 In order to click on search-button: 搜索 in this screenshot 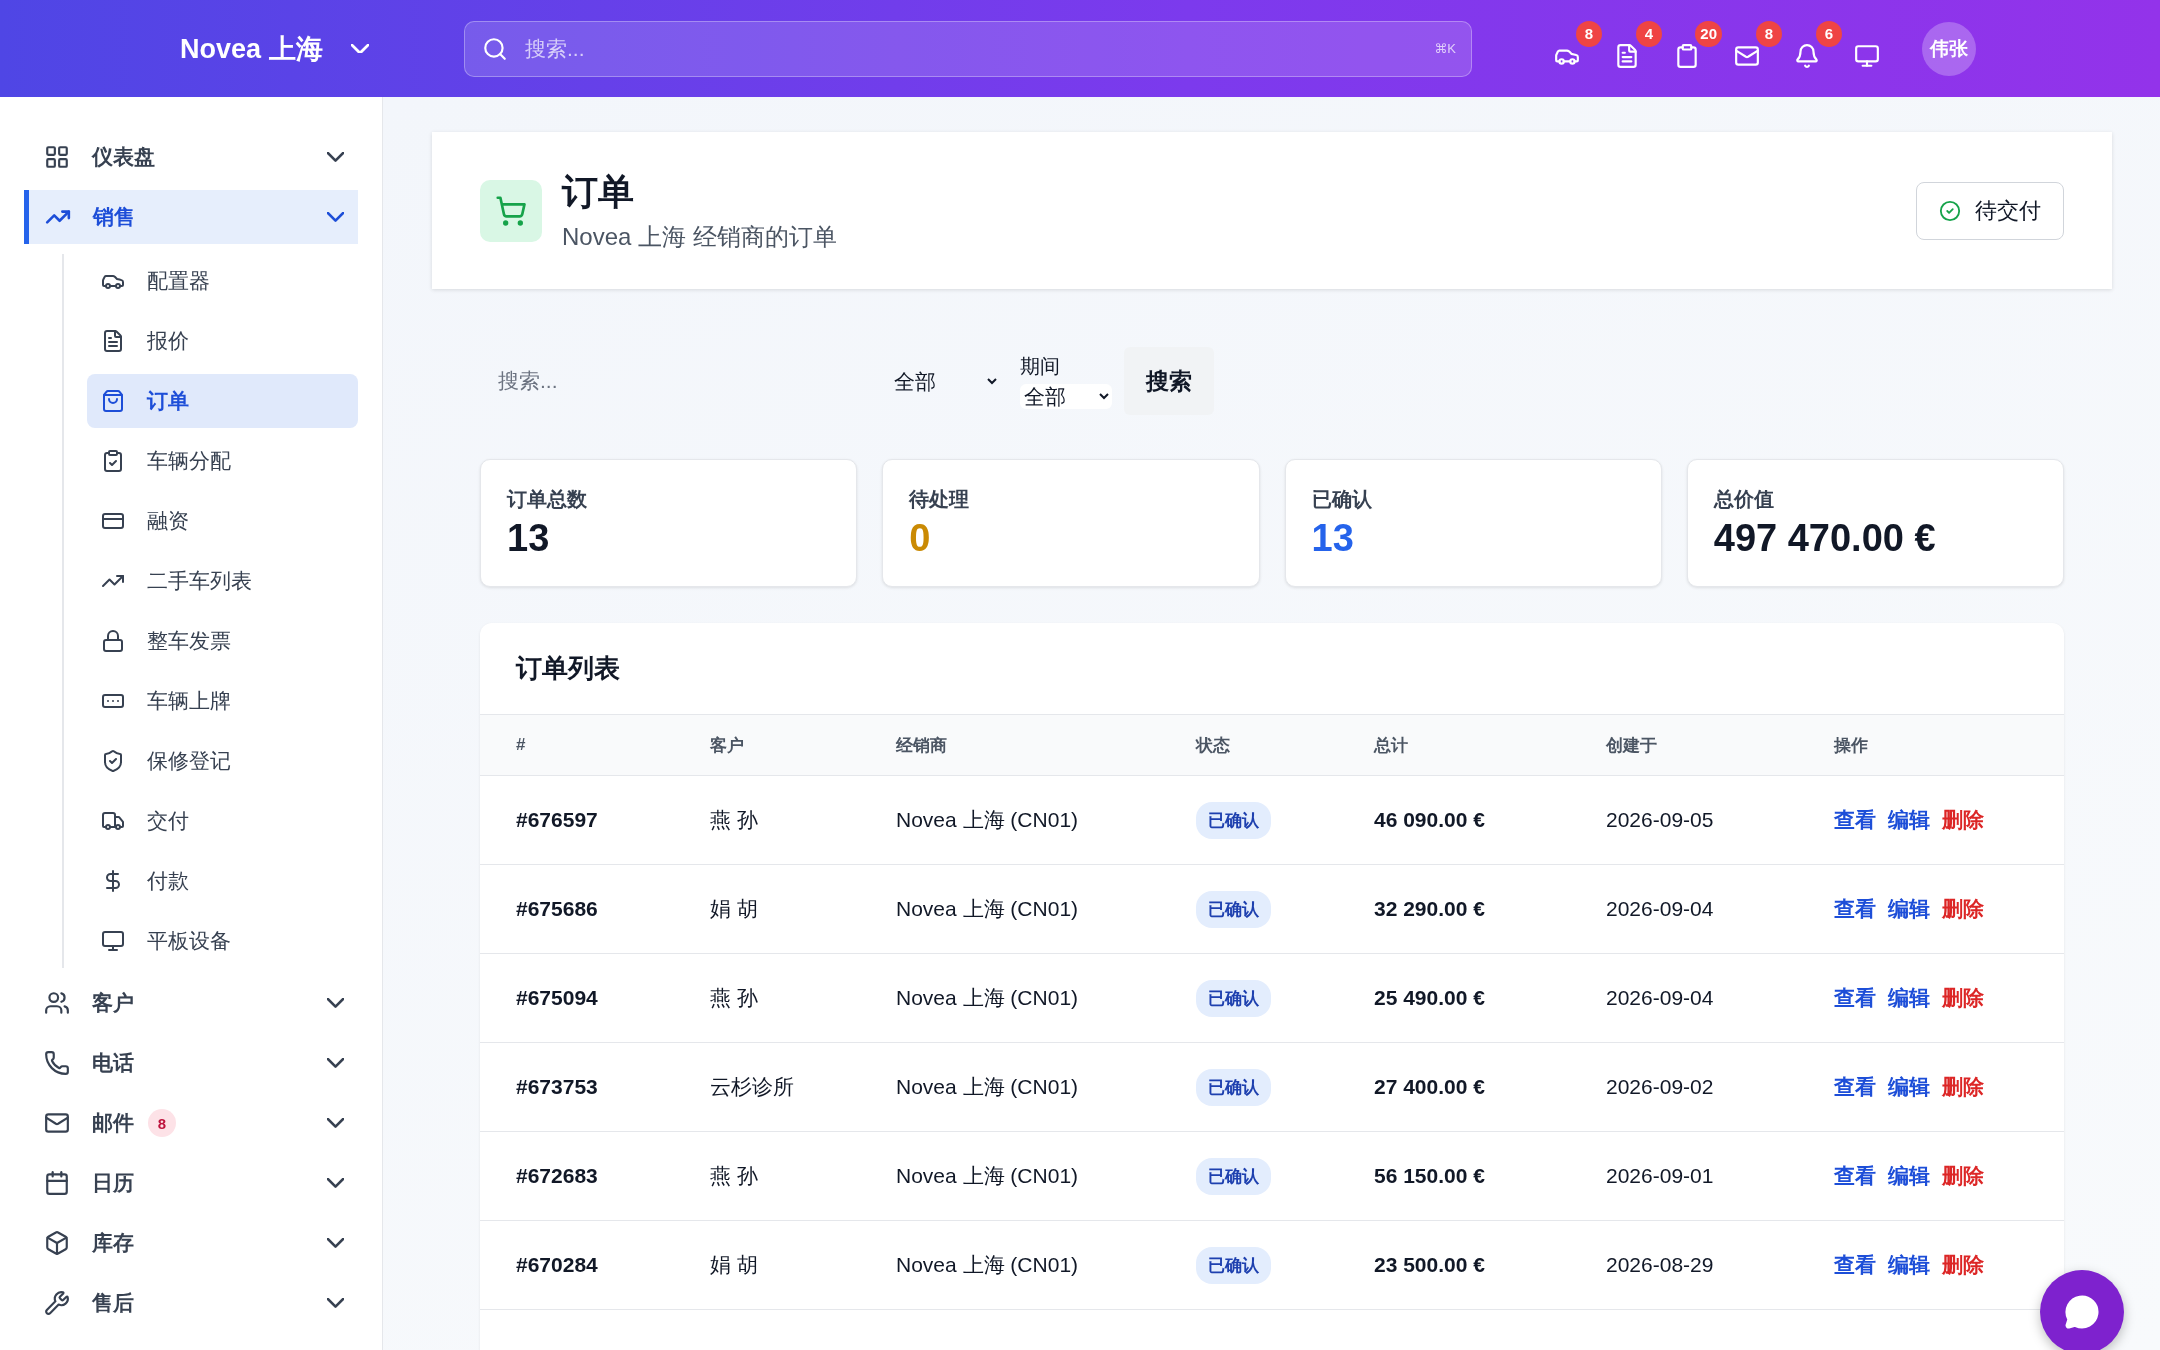, I will do `click(1169, 381)`.